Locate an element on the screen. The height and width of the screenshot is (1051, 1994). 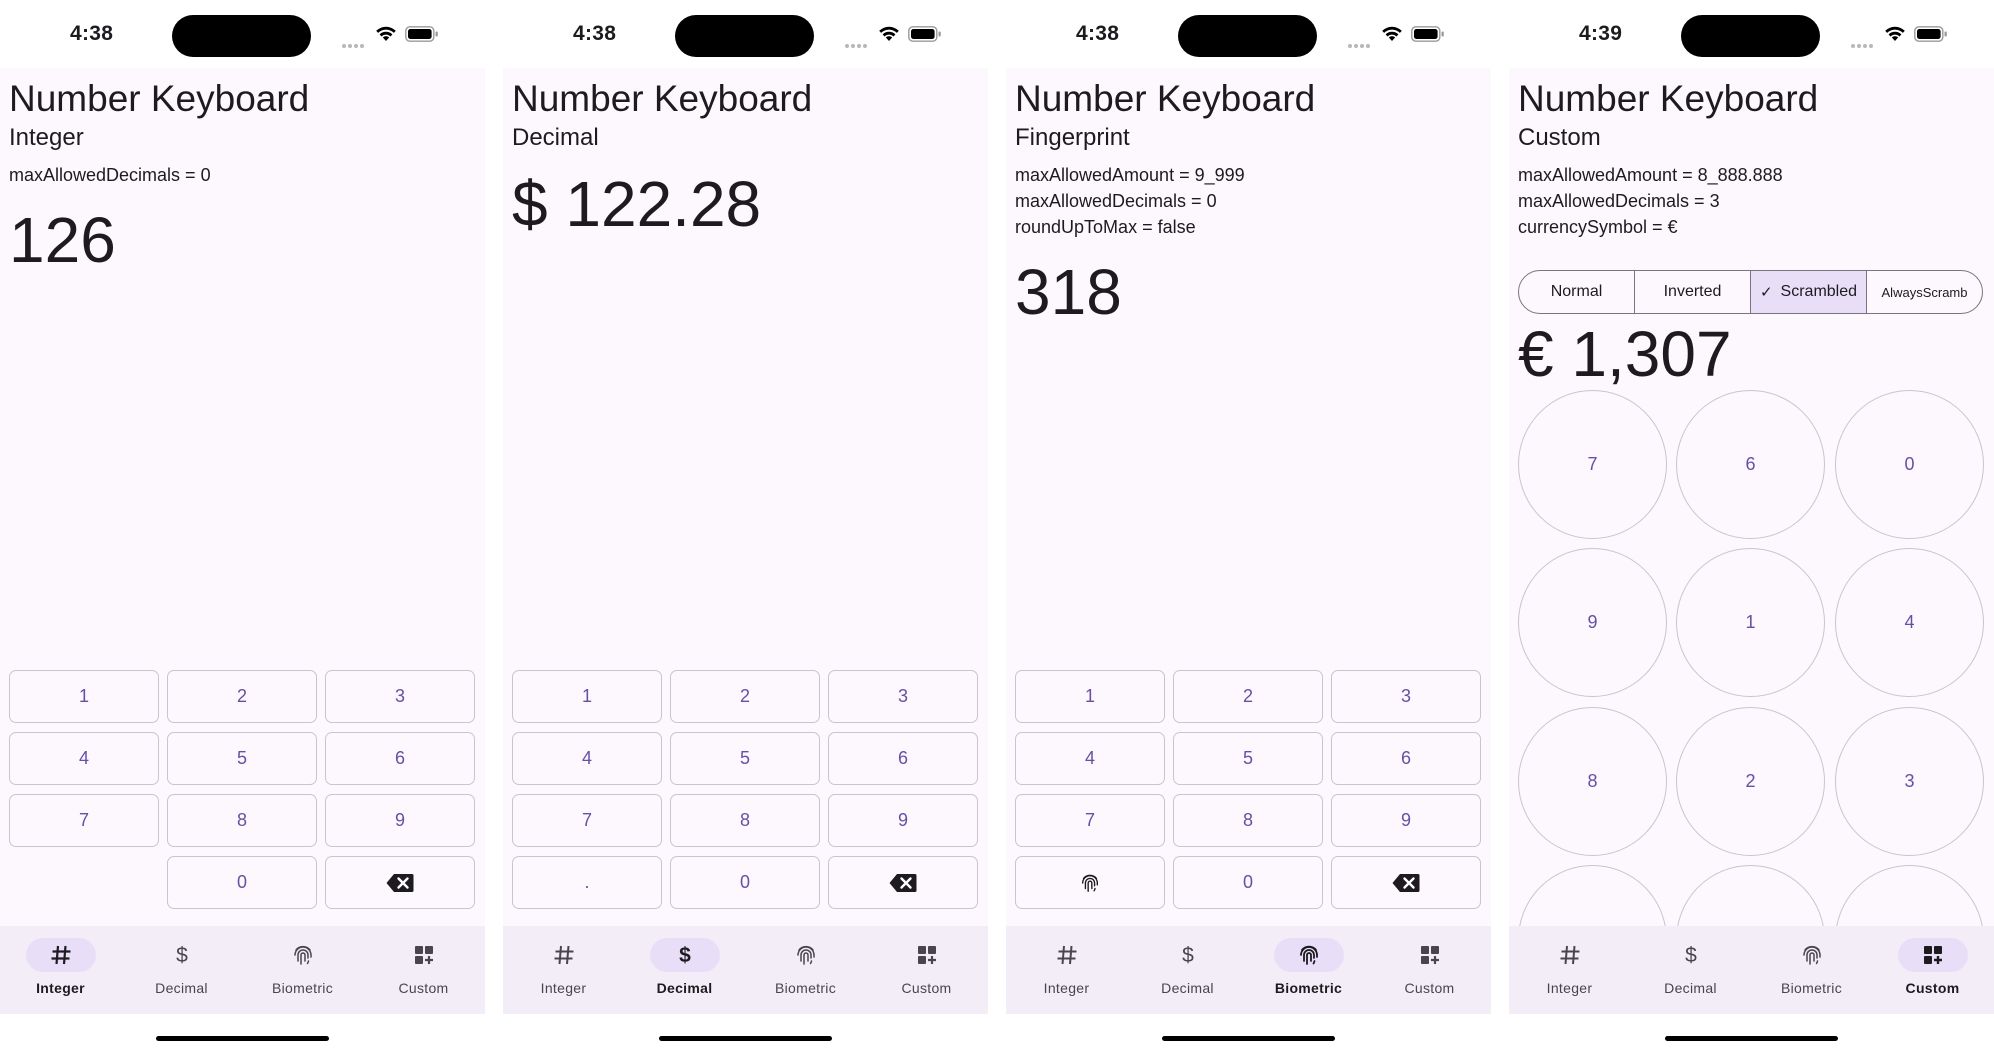
hash-icon is located at coordinates (564, 955).